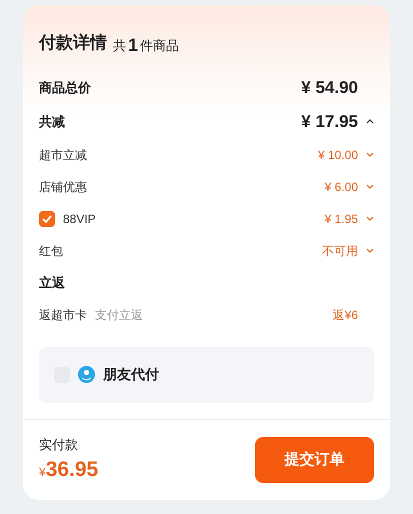 This screenshot has width=413, height=514. What do you see at coordinates (86, 374) in the screenshot?
I see `user-icon` at bounding box center [86, 374].